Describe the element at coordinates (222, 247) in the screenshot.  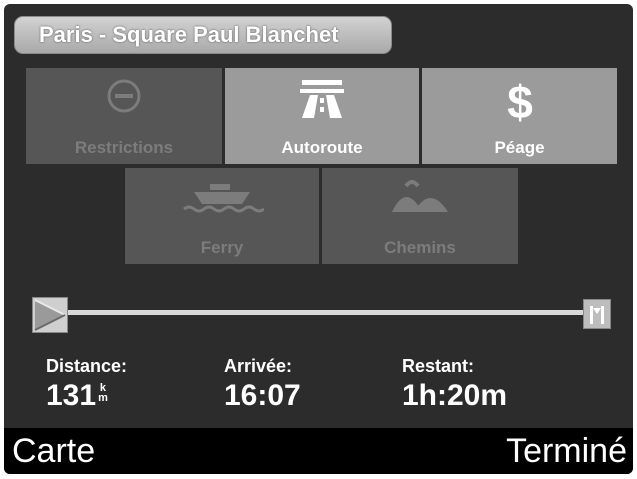
I see `ferry-label: Ferry` at that location.